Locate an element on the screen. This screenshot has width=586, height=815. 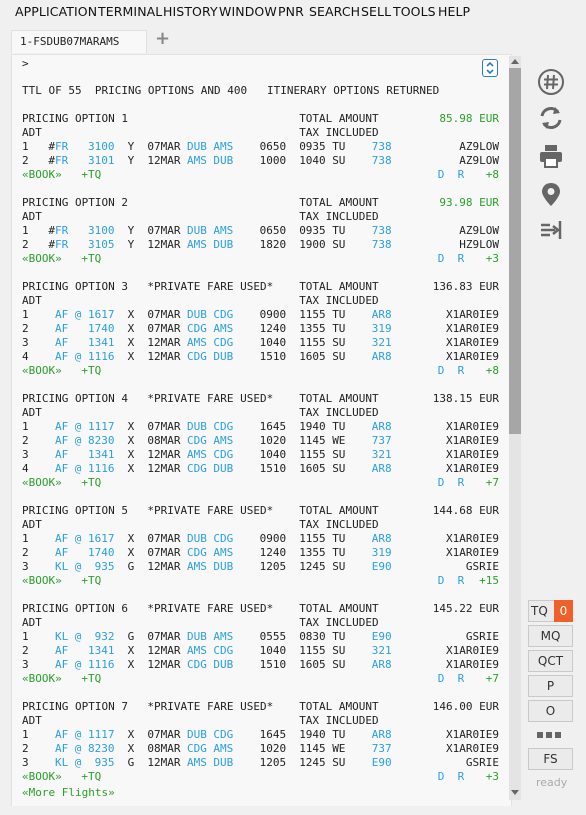
flight-number: 1740 is located at coordinates (101, 553).